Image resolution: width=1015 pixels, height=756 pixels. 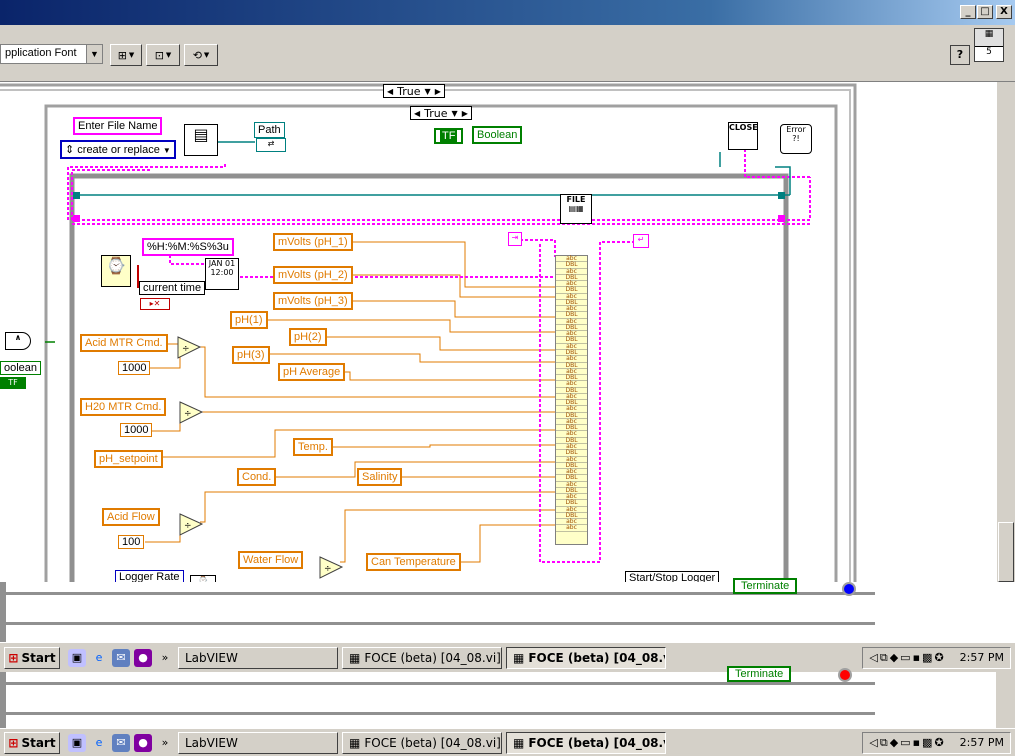 What do you see at coordinates (576, 209) in the screenshot?
I see `write-file-node: FILE ▤▦` at bounding box center [576, 209].